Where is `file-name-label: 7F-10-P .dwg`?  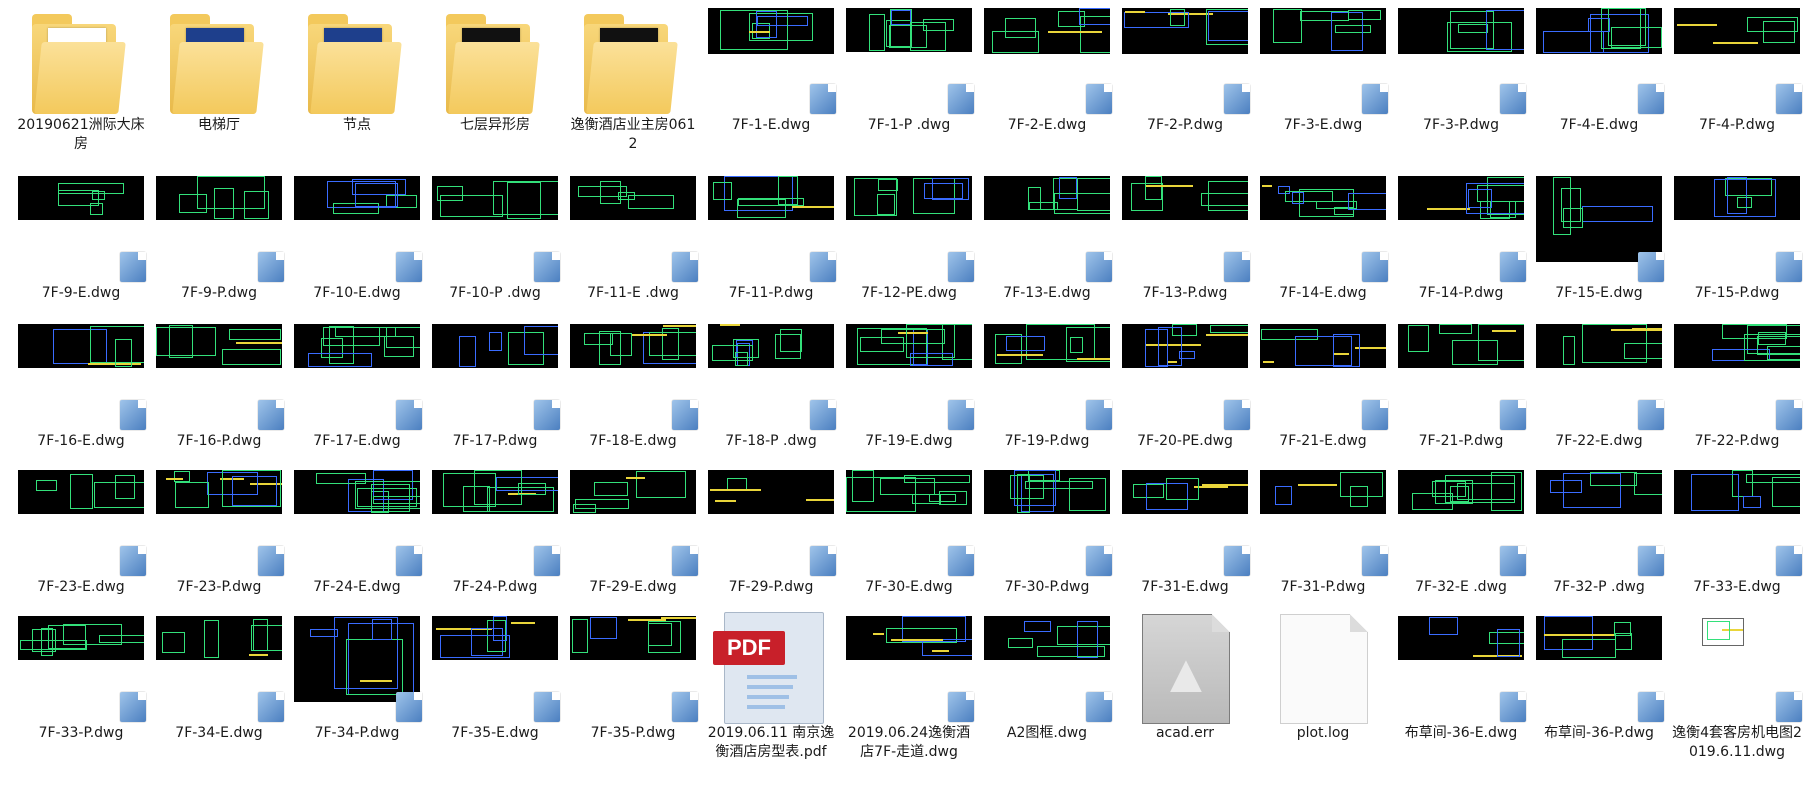
file-name-label: 7F-10-P .dwg is located at coordinates (495, 293).